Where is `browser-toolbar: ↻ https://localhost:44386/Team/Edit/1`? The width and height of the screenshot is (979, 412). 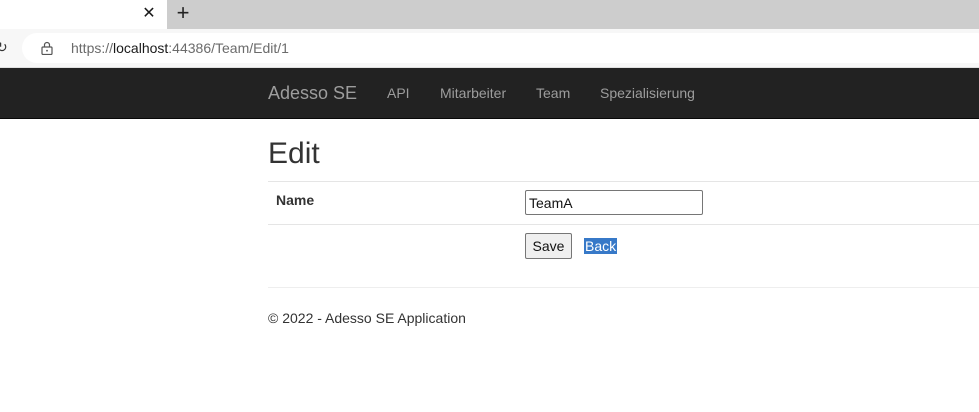
browser-toolbar: ↻ https://localhost:44386/Team/Edit/1 is located at coordinates (489, 48).